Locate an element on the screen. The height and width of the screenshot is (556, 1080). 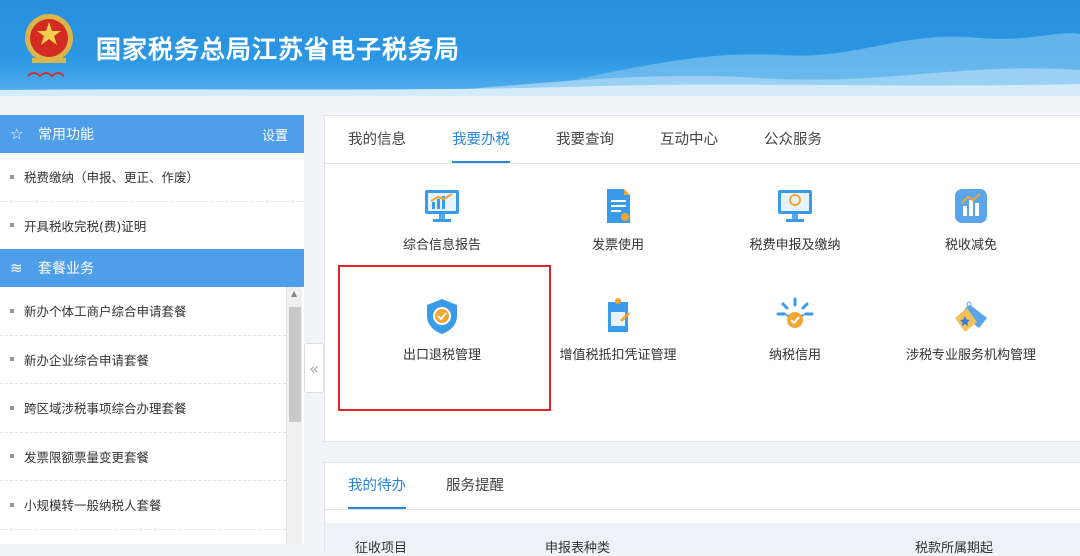
sidebar-item-label: 小规模转一般纳税人套餐 is located at coordinates (93, 506).